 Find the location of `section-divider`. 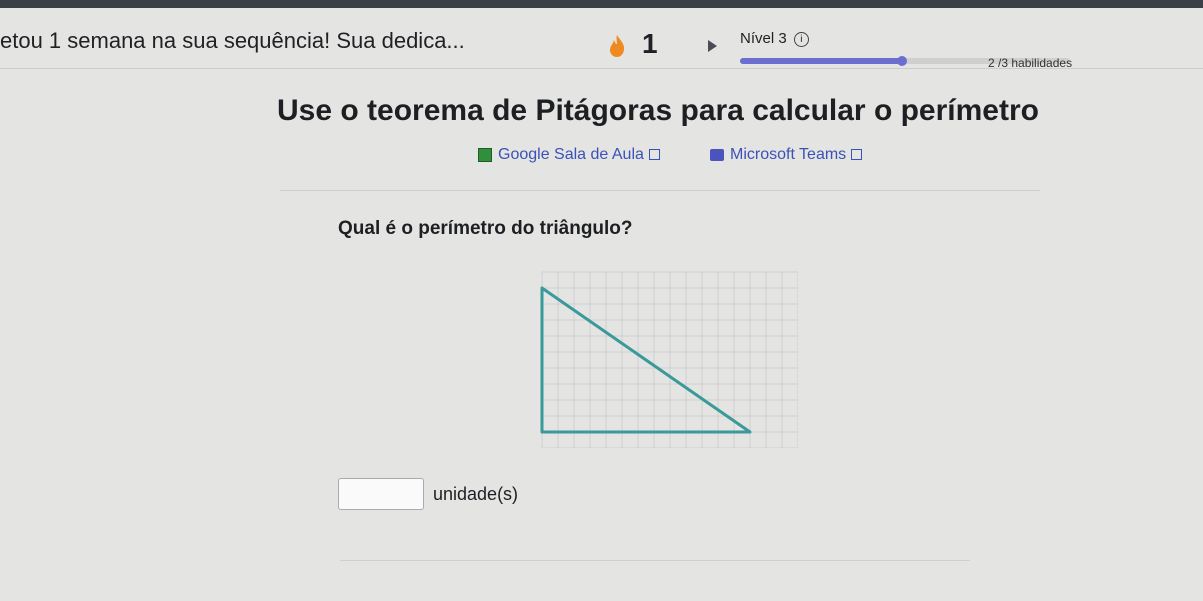

section-divider is located at coordinates (660, 190).